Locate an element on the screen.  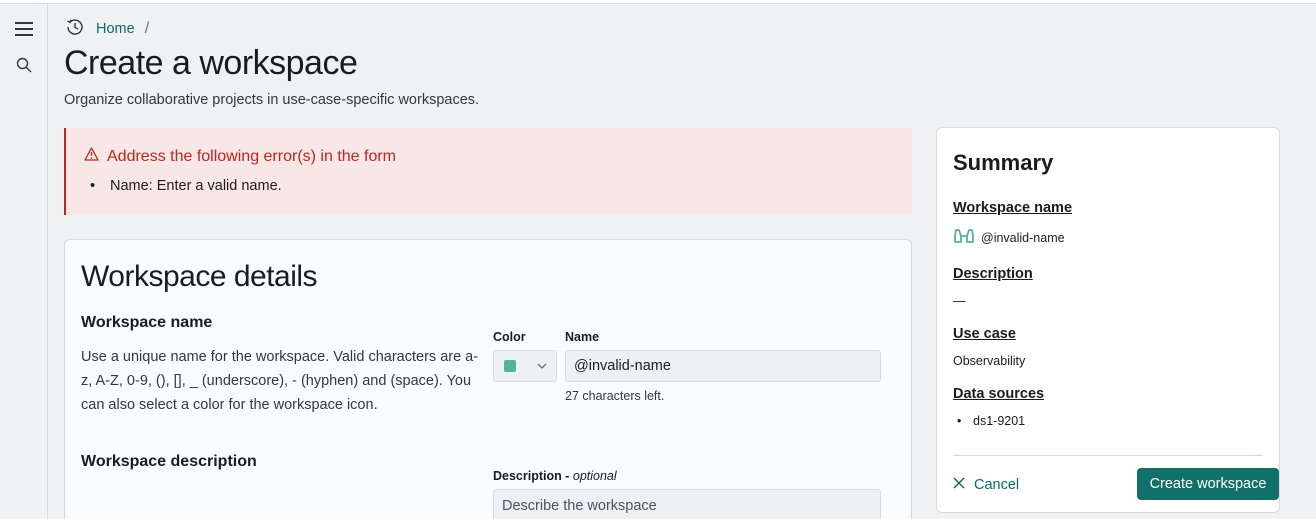
description-label-text: Description is located at coordinates (527, 476).